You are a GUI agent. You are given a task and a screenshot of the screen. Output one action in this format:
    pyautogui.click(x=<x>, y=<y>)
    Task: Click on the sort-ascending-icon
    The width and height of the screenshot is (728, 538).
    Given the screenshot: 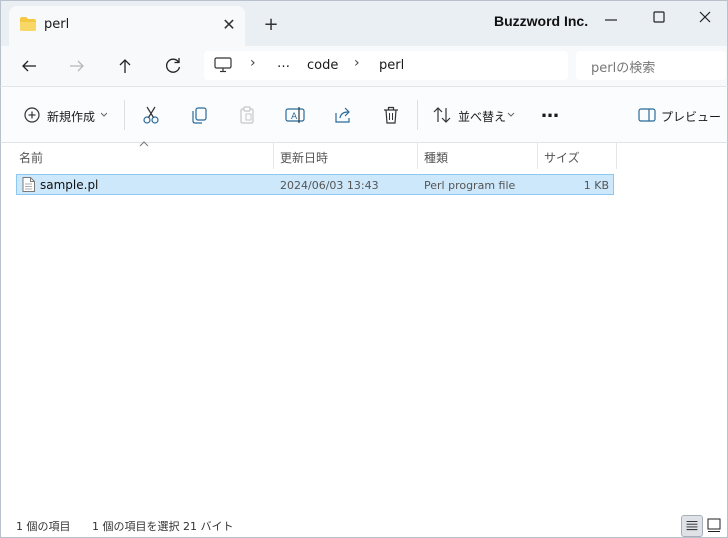 What is the action you would take?
    pyautogui.click(x=144, y=144)
    